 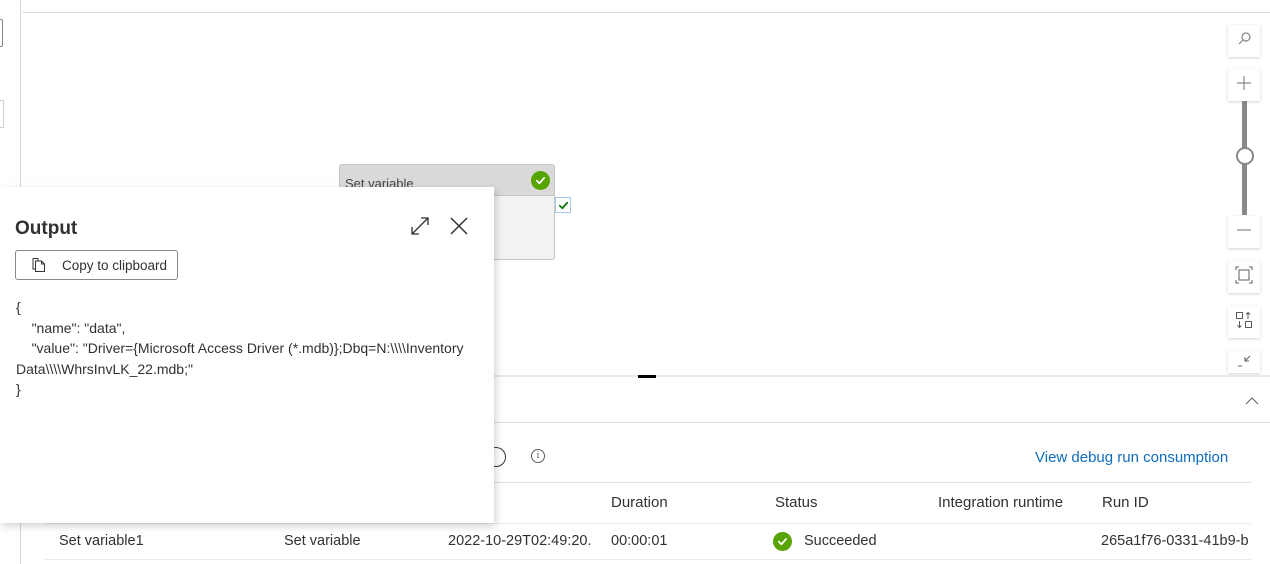 I want to click on collapse-view-button, so click(x=1244, y=362).